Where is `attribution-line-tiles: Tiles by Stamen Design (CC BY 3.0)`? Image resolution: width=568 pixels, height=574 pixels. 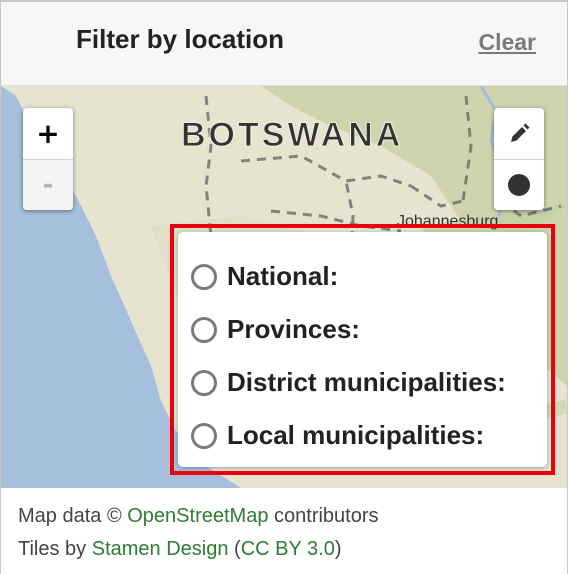
attribution-line-tiles: Tiles by Stamen Design (CC BY 3.0) is located at coordinates (292, 549).